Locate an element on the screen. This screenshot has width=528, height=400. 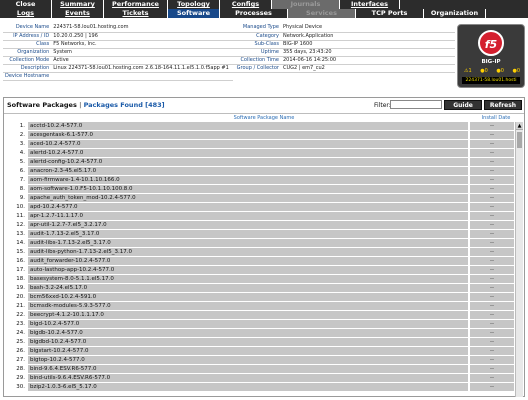
table-header: Software Package Name Install Date is located at coordinates (264, 117).